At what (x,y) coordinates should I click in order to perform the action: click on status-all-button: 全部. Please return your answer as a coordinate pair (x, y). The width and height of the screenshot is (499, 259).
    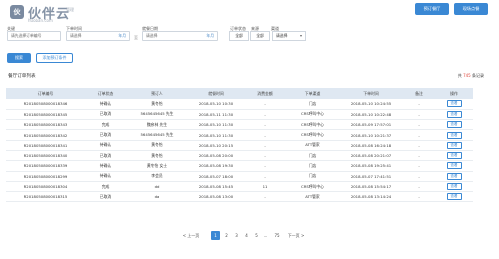
    Looking at the image, I should click on (239, 36).